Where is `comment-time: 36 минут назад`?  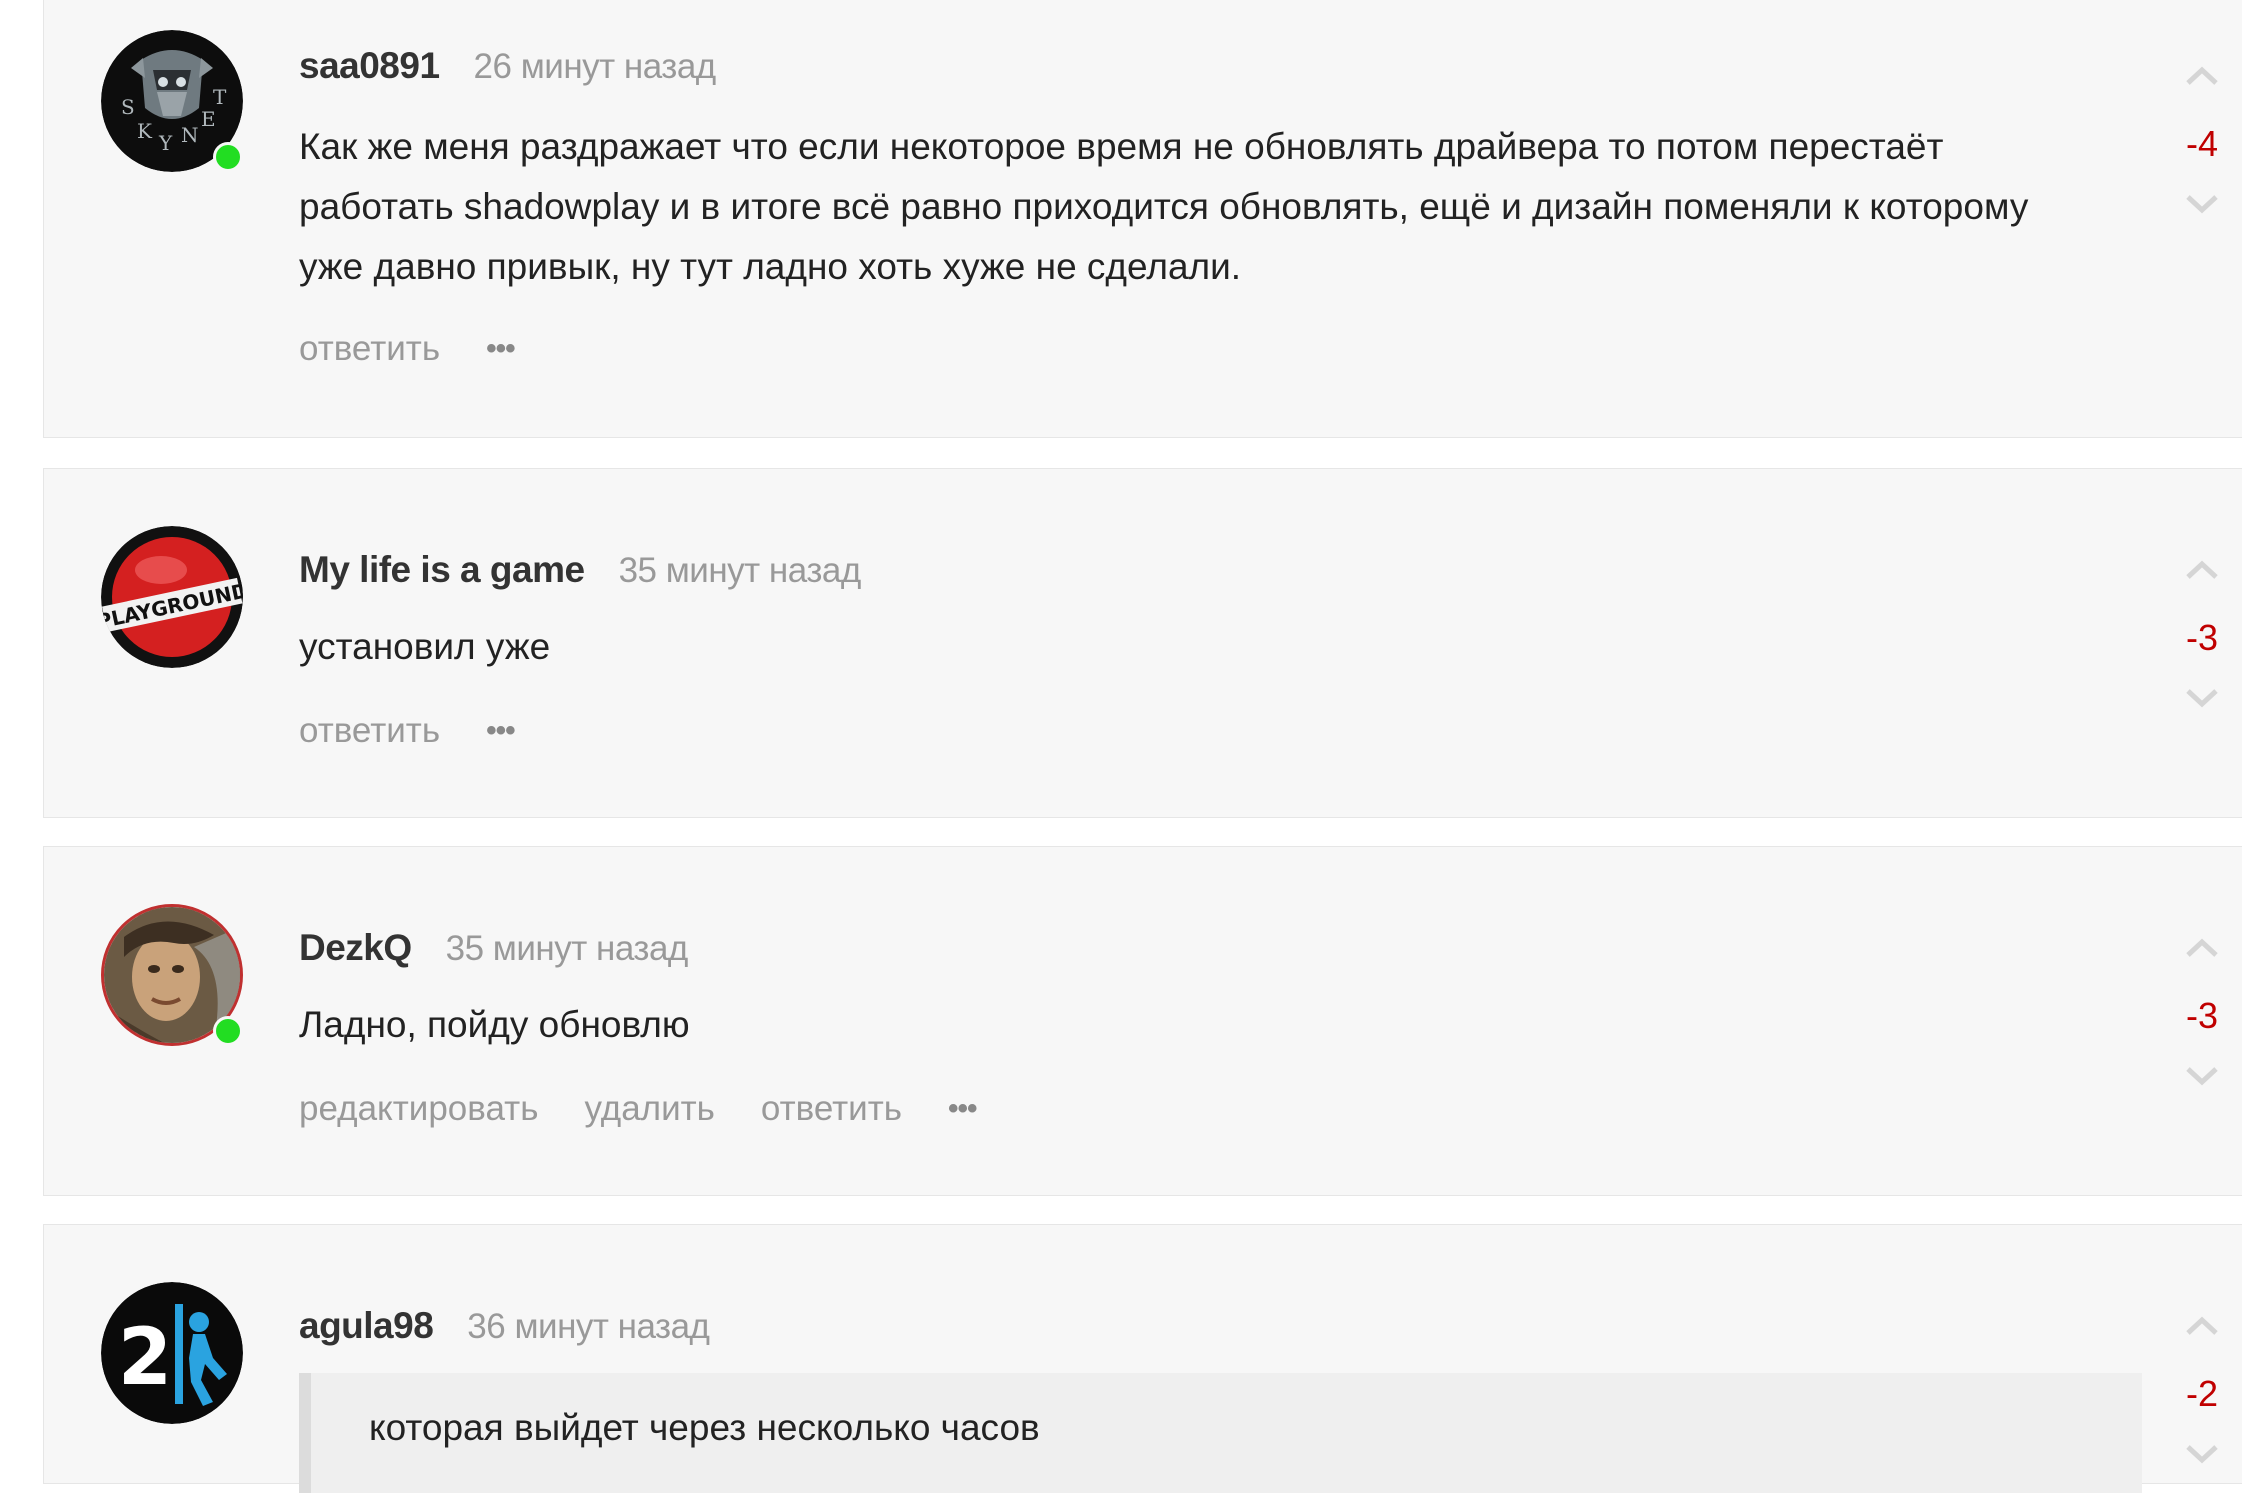 comment-time: 36 минут назад is located at coordinates (588, 1327).